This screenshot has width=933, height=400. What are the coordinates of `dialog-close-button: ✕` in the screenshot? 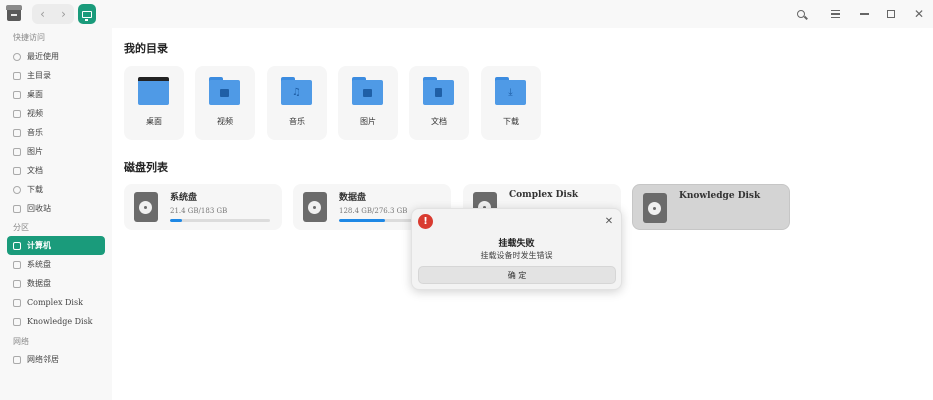 It's located at (609, 221).